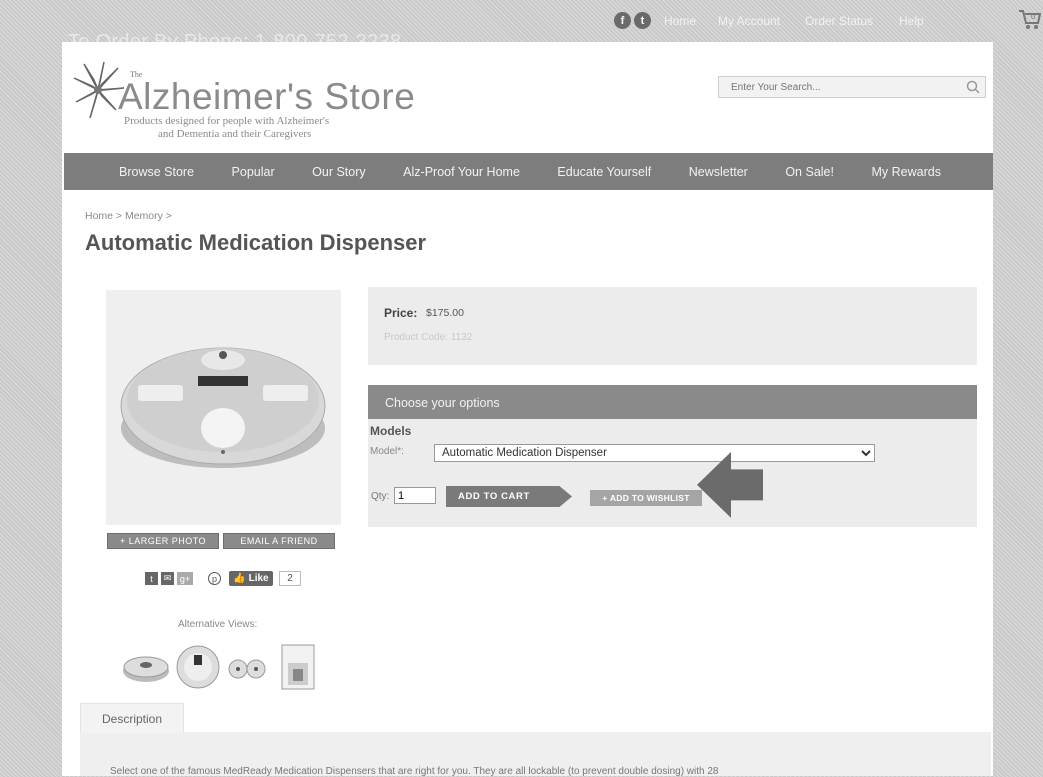 The image size is (1043, 777). Describe the element at coordinates (235, 134) in the screenshot. I see `logo-tagline-2: and Dementia and their Caregivers` at that location.